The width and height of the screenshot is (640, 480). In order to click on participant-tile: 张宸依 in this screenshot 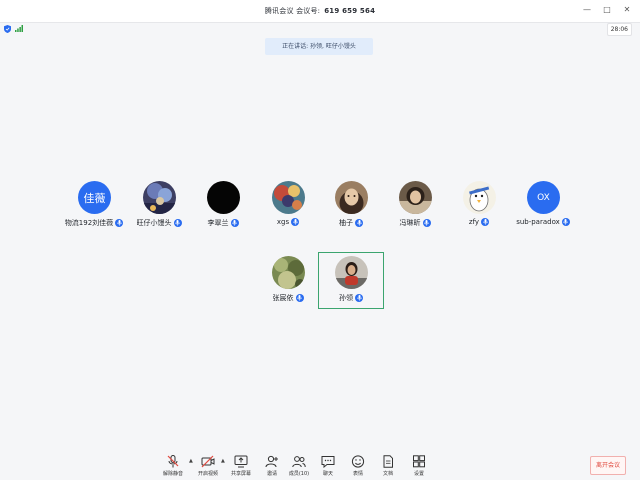, I will do `click(288, 284)`.